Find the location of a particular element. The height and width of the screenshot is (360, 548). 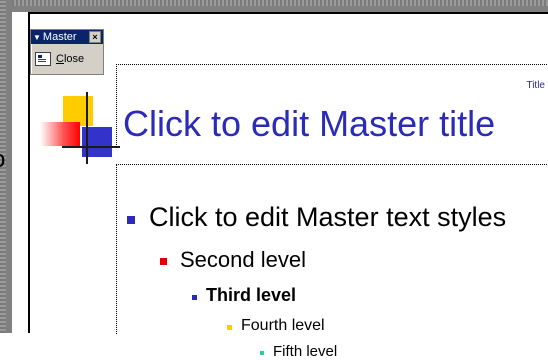

text-level-5: Fifth level is located at coordinates (298, 351).